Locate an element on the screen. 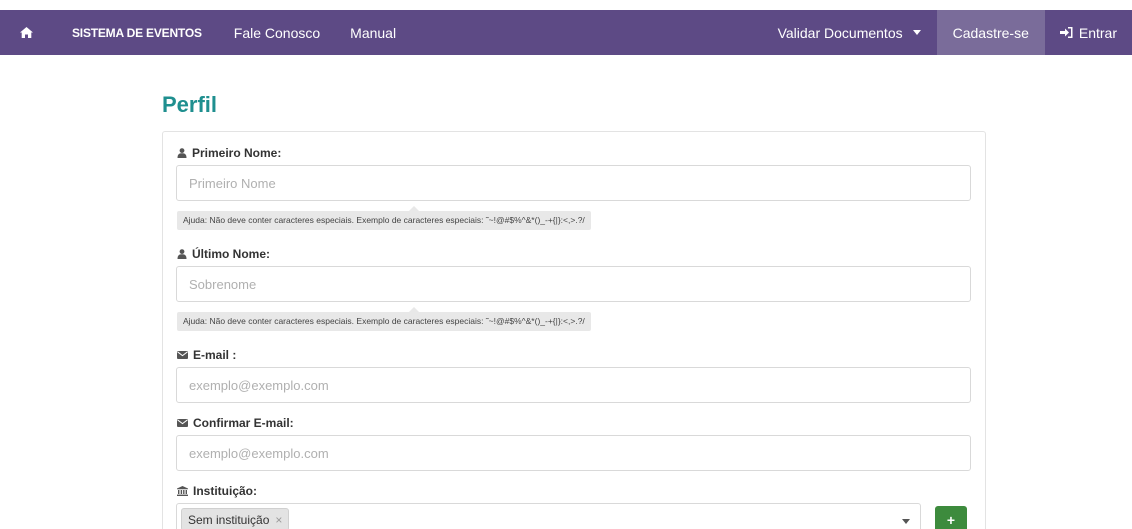 The width and height of the screenshot is (1132, 529). email-input is located at coordinates (573, 385).